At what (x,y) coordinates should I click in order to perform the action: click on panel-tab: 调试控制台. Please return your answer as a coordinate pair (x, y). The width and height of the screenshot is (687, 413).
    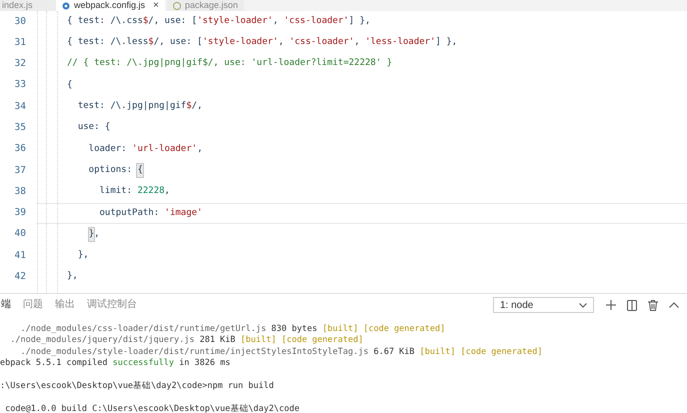
    Looking at the image, I should click on (112, 305).